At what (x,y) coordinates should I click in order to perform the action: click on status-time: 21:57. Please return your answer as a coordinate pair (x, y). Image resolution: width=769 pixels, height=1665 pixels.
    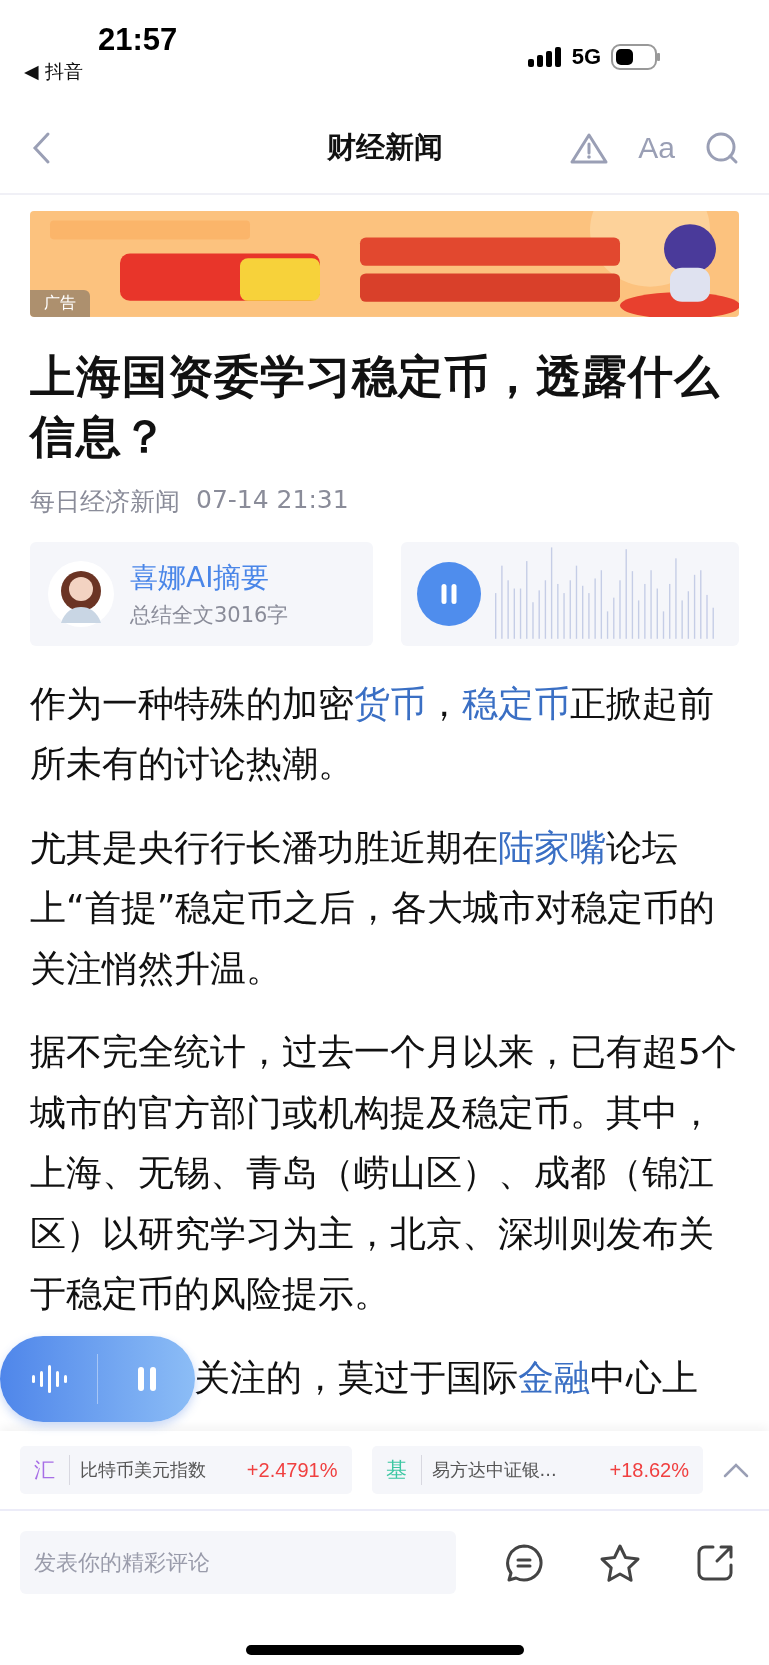
    Looking at the image, I should click on (138, 40).